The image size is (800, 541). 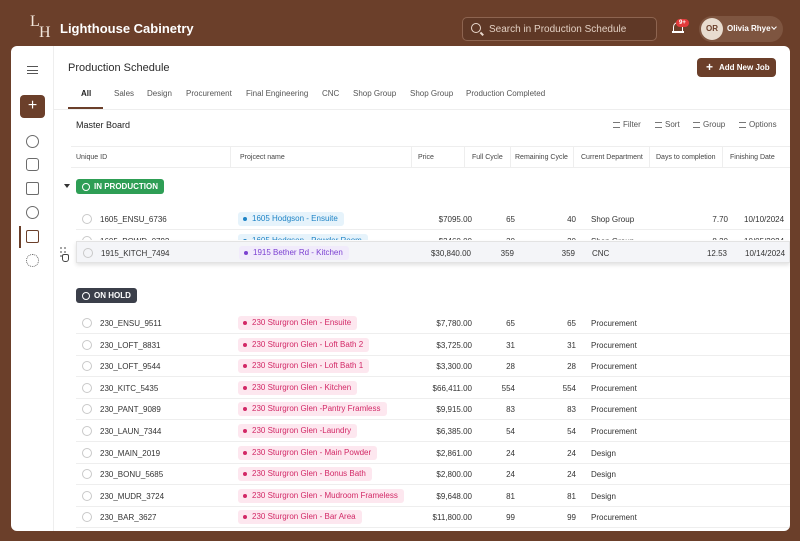 I want to click on project-tag: 230 Sturgron Glen - Bonus Bath, so click(x=305, y=474).